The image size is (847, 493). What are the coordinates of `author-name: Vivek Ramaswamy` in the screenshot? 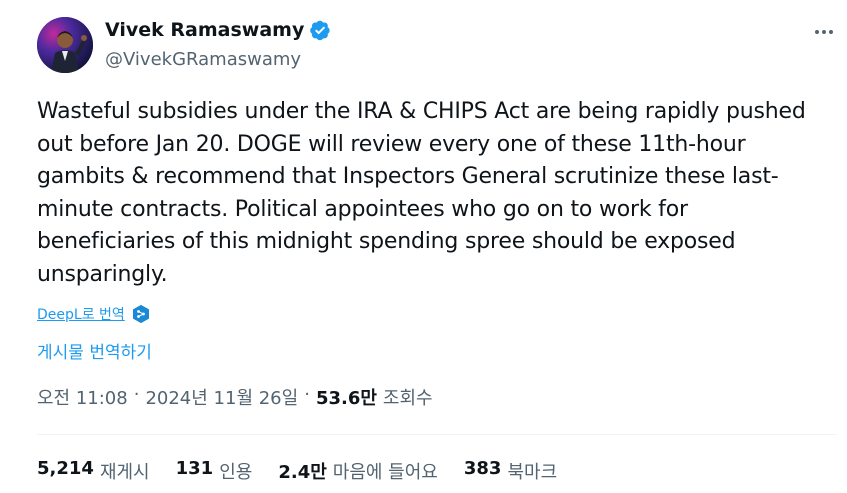 It's located at (204, 30).